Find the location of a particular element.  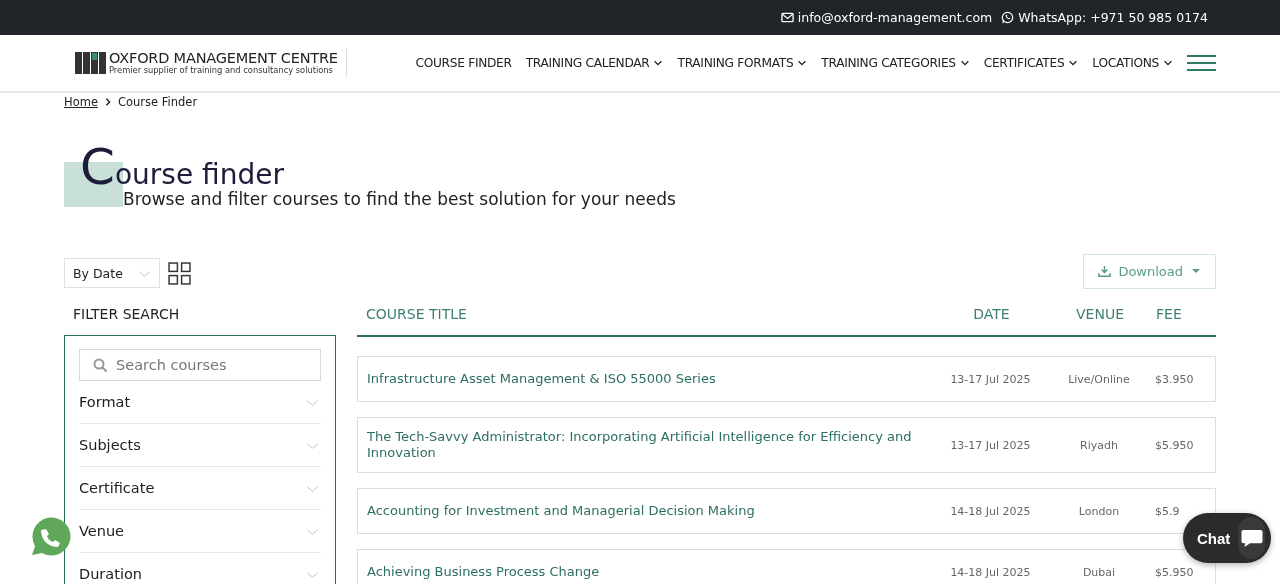

filter-group: Format is located at coordinates (200, 402).